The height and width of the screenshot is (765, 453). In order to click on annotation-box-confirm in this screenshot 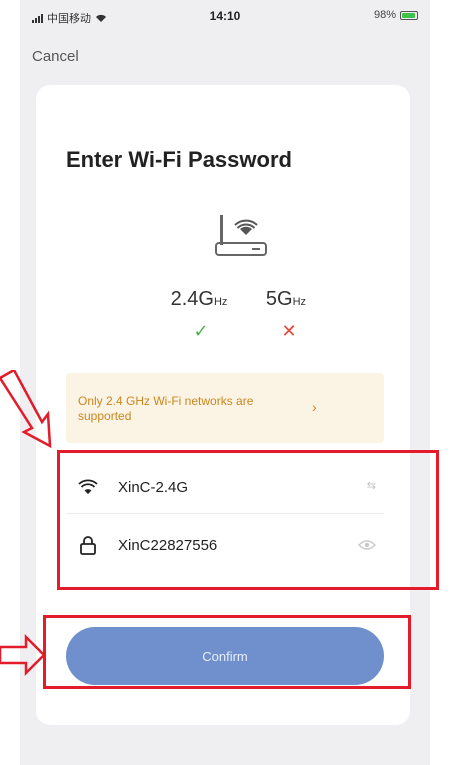, I will do `click(227, 652)`.